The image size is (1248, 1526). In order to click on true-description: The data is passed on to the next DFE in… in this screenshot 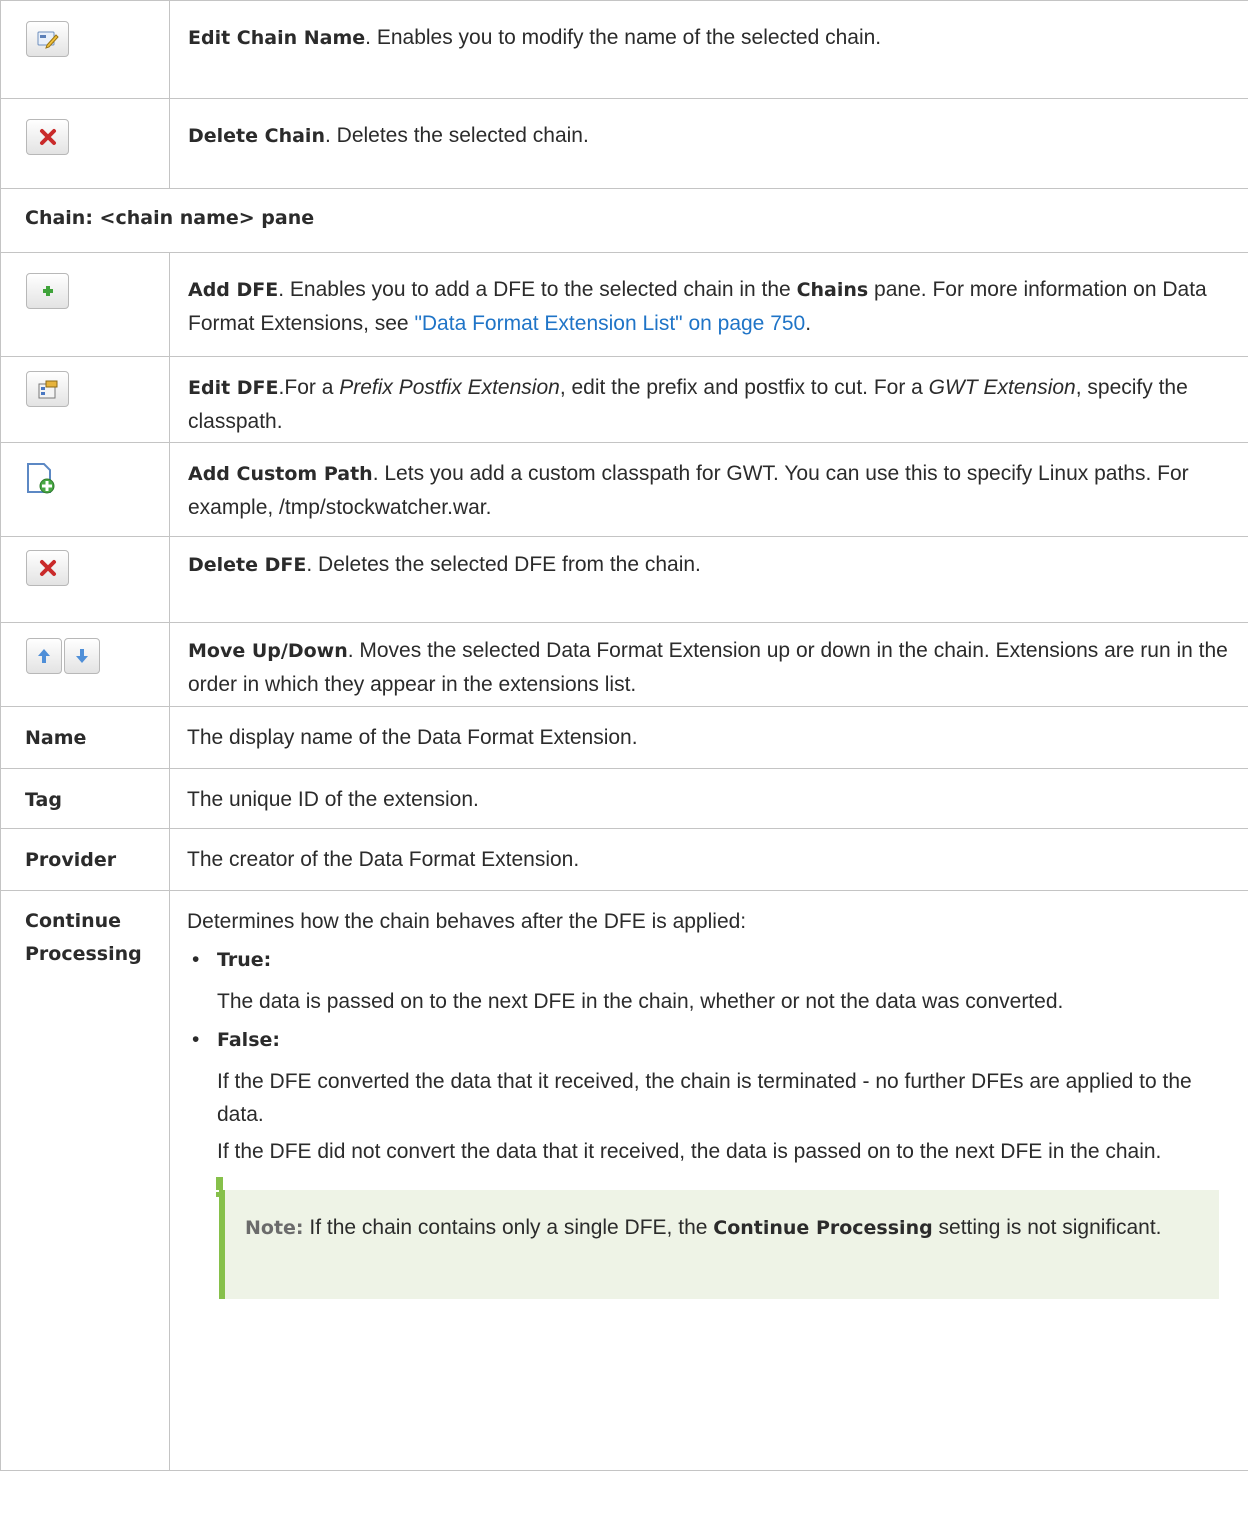, I will do `click(640, 1001)`.